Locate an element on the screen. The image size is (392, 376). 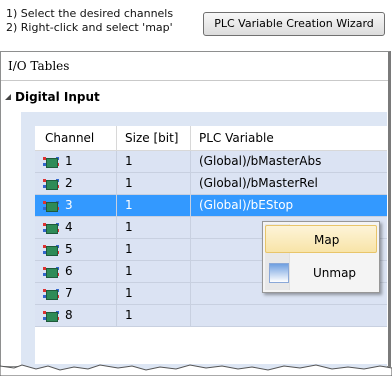
cell-channel: 6 is located at coordinates (76, 271).